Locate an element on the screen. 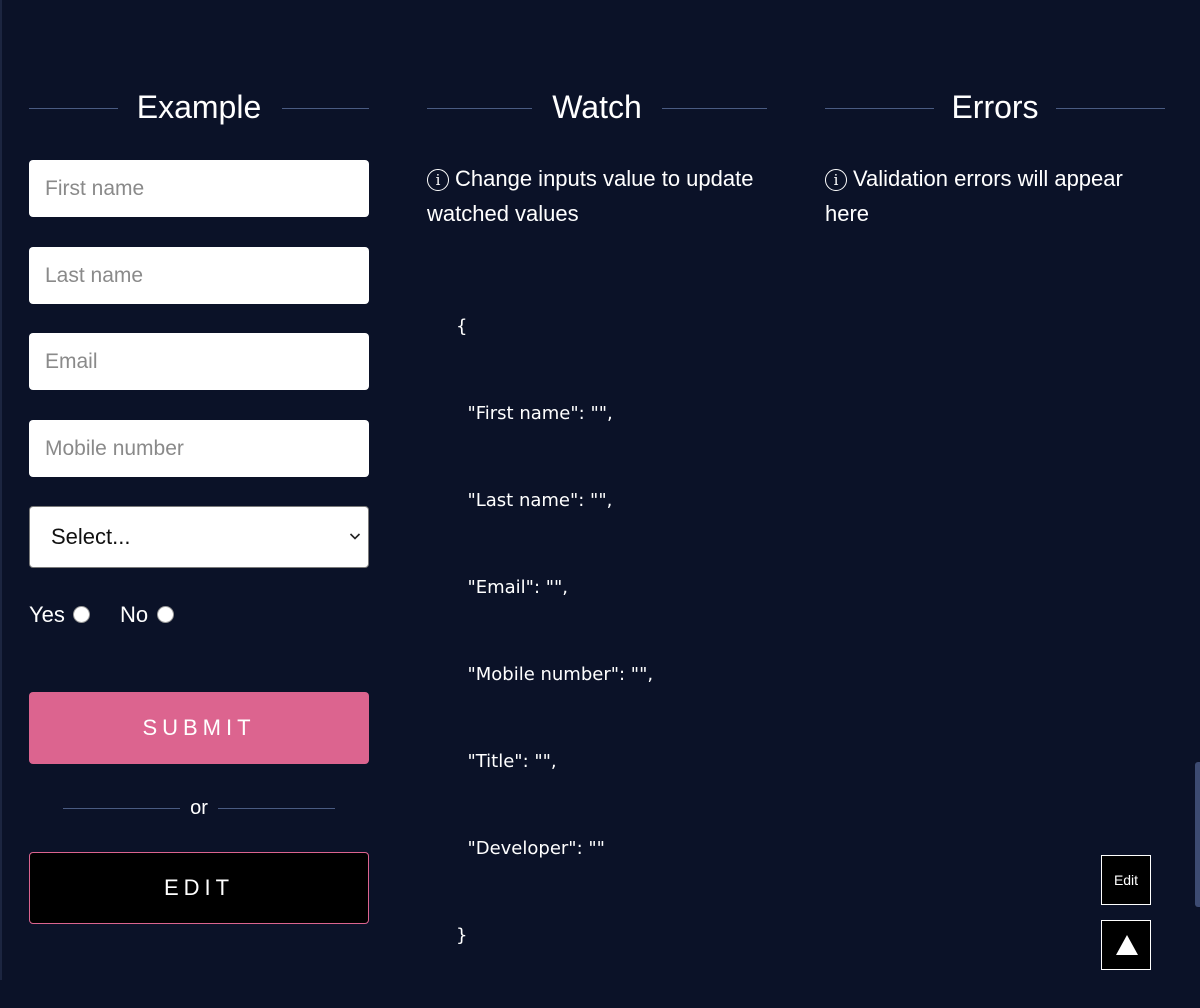  json-line: } is located at coordinates (462, 935).